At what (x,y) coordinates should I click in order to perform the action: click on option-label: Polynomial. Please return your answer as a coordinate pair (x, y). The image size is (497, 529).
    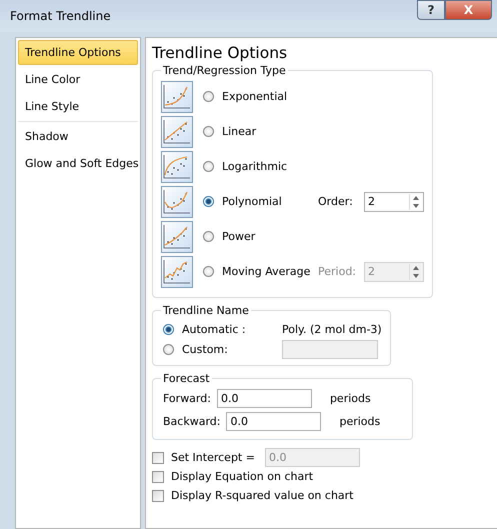
    Looking at the image, I should click on (252, 201).